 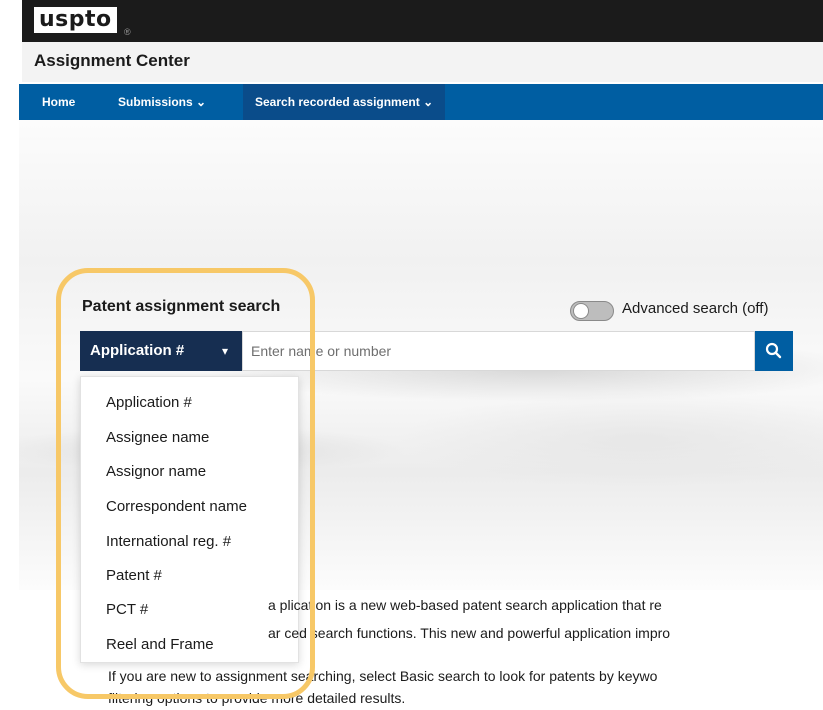 What do you see at coordinates (149, 402) in the screenshot?
I see `option-application-number: Application #` at bounding box center [149, 402].